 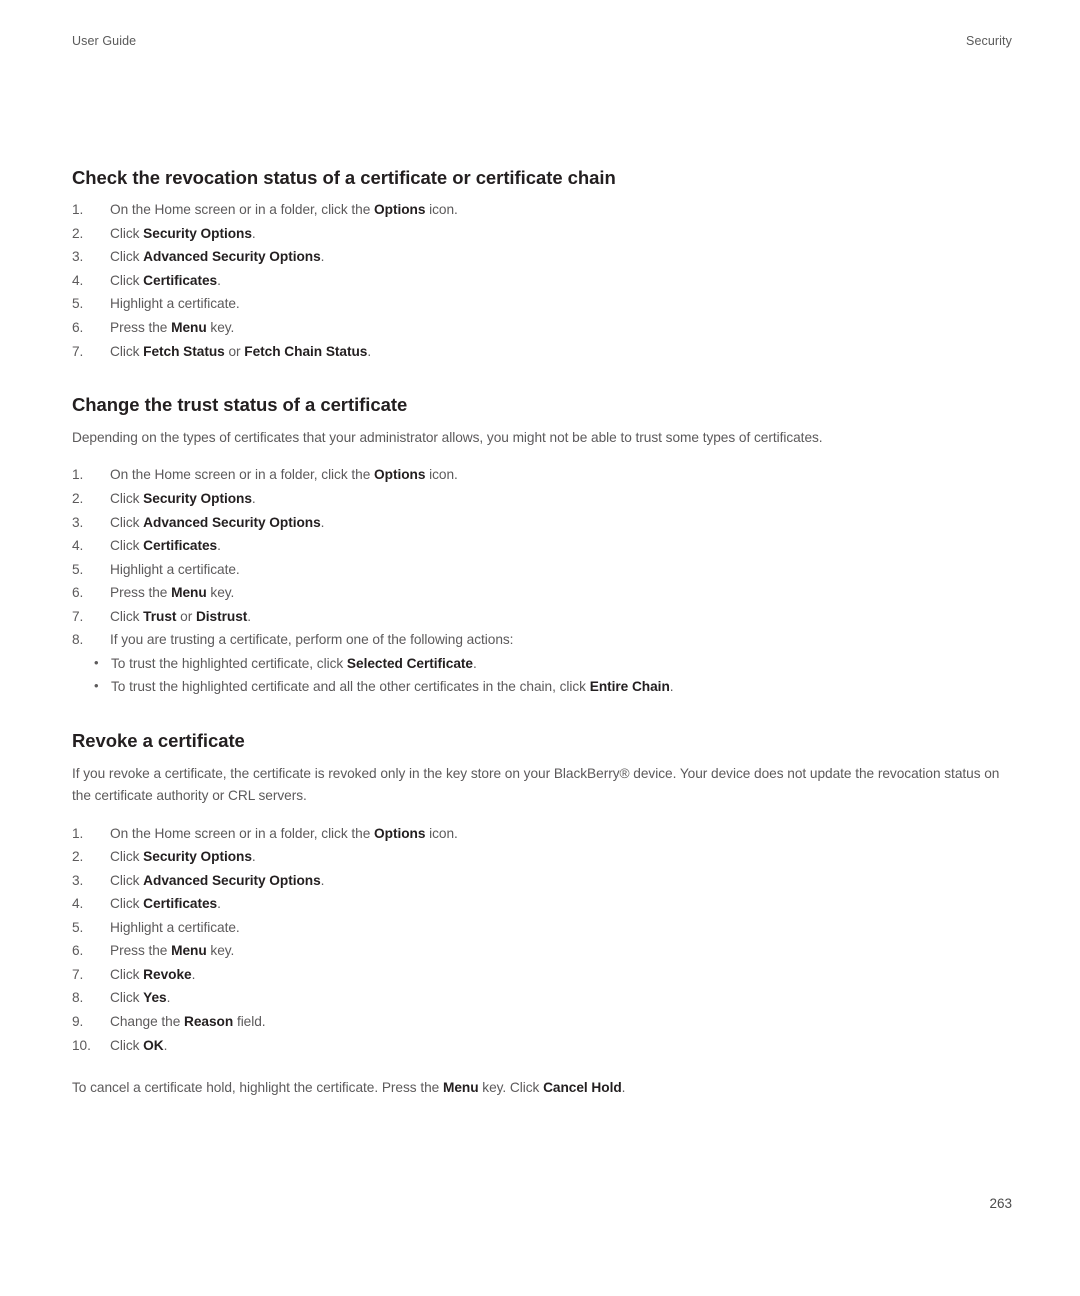 I want to click on step-text: Click Trust or Distrust., so click(x=180, y=616).